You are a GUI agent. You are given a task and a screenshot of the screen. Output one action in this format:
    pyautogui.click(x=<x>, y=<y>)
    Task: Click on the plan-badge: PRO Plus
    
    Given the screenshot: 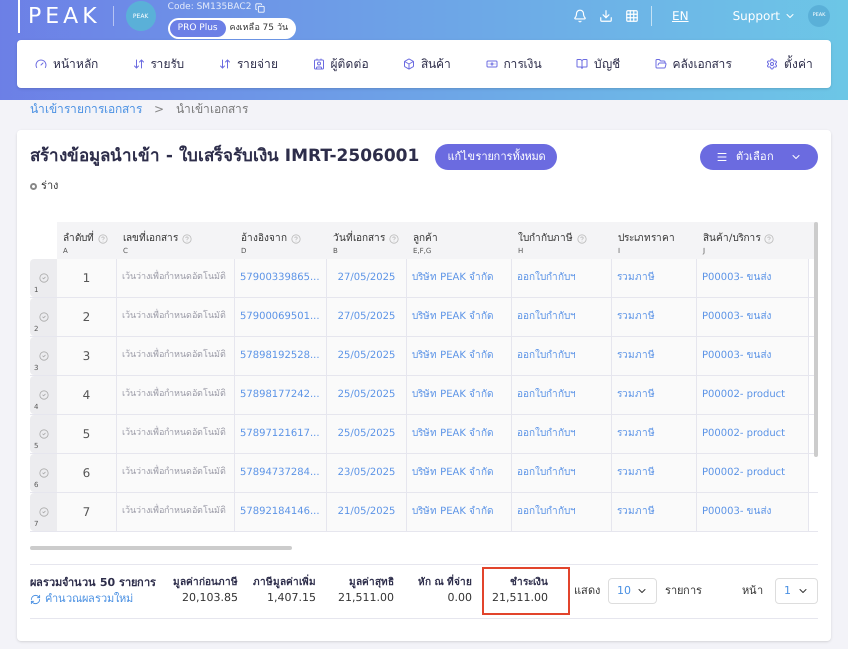 What is the action you would take?
    pyautogui.click(x=198, y=28)
    